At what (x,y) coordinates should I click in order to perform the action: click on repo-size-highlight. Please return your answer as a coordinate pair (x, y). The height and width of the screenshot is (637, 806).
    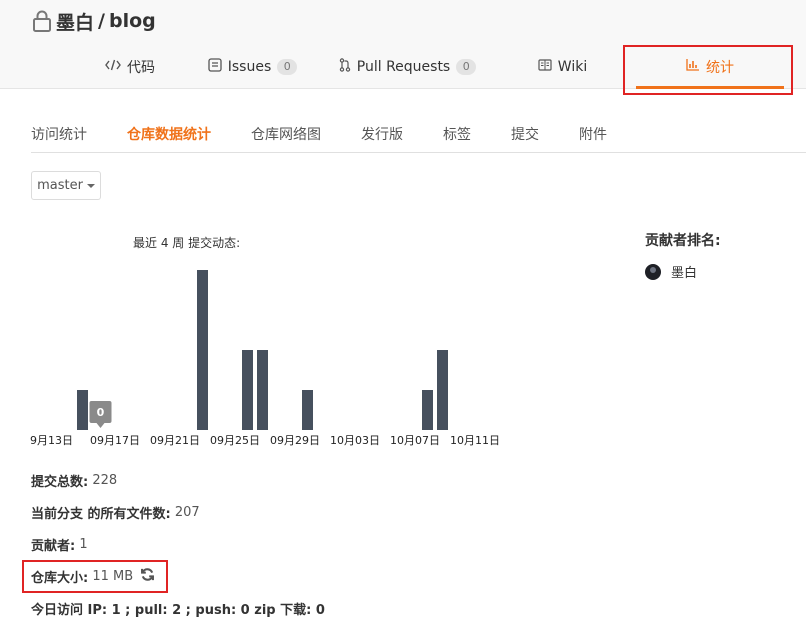
    Looking at the image, I should click on (95, 576).